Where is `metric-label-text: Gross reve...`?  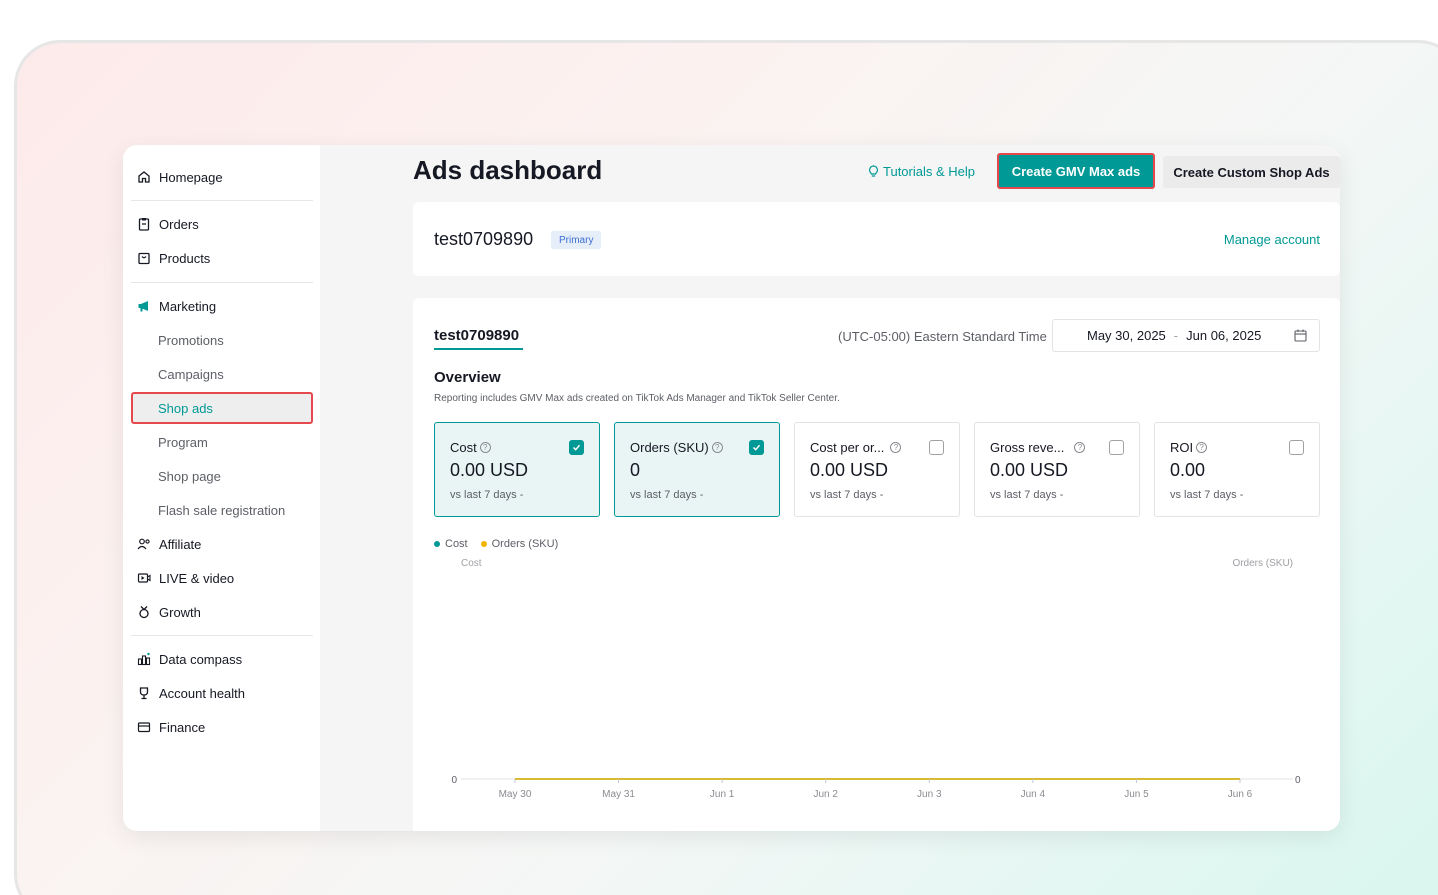 metric-label-text: Gross reve... is located at coordinates (1027, 447).